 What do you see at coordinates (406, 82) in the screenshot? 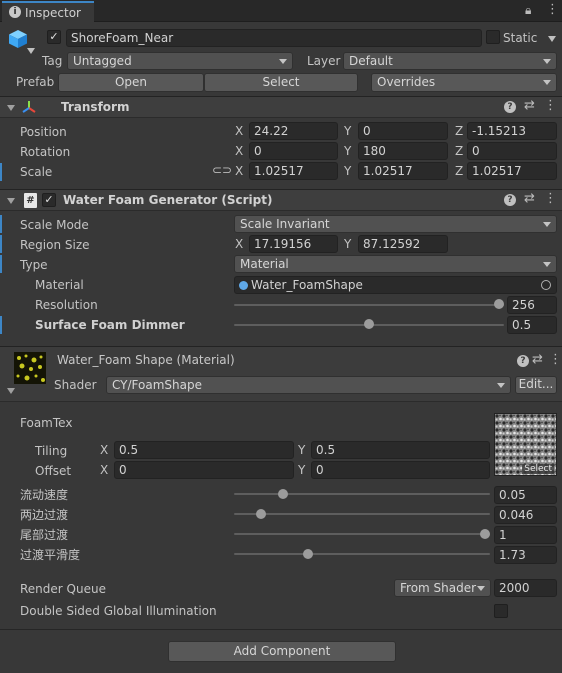
I see `overrides-label: Overrides` at bounding box center [406, 82].